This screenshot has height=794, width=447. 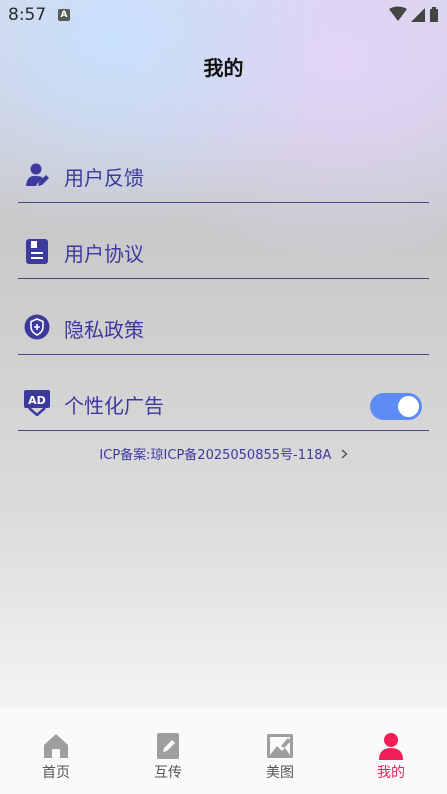 I want to click on svg-text: AD, so click(x=37, y=400).